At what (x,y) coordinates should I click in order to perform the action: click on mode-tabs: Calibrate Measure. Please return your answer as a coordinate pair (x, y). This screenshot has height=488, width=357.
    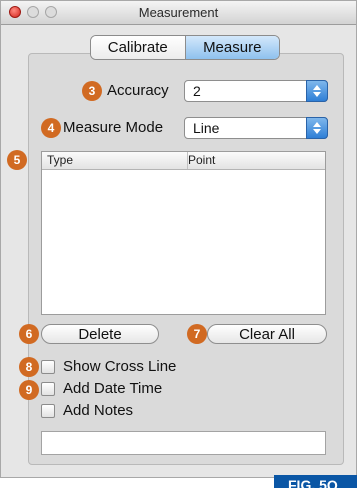
    Looking at the image, I should click on (185, 47).